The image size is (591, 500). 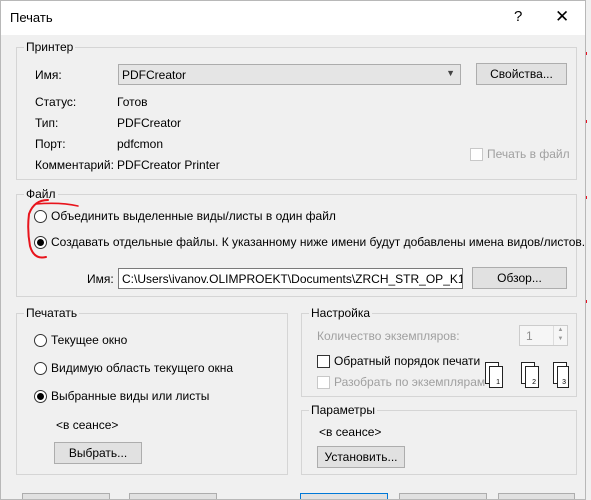 What do you see at coordinates (350, 432) in the screenshot?
I see `parameters-session-text: <в сеансе>` at bounding box center [350, 432].